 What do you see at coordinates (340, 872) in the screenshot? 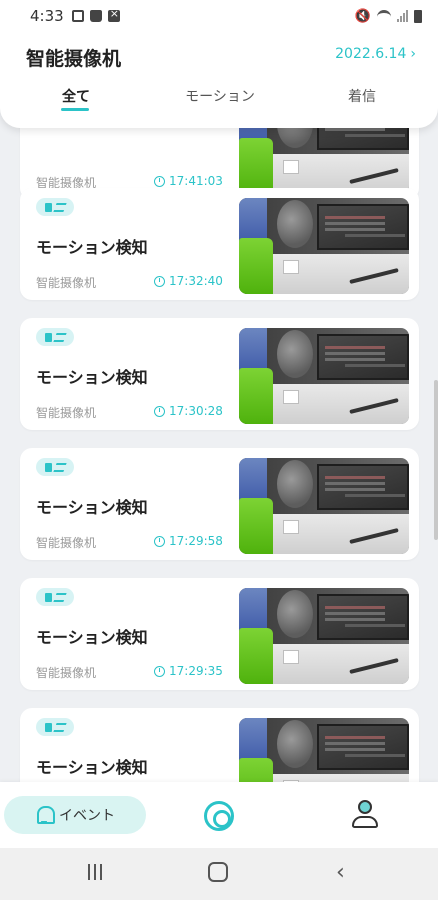
I see `back-icon: ‹` at bounding box center [340, 872].